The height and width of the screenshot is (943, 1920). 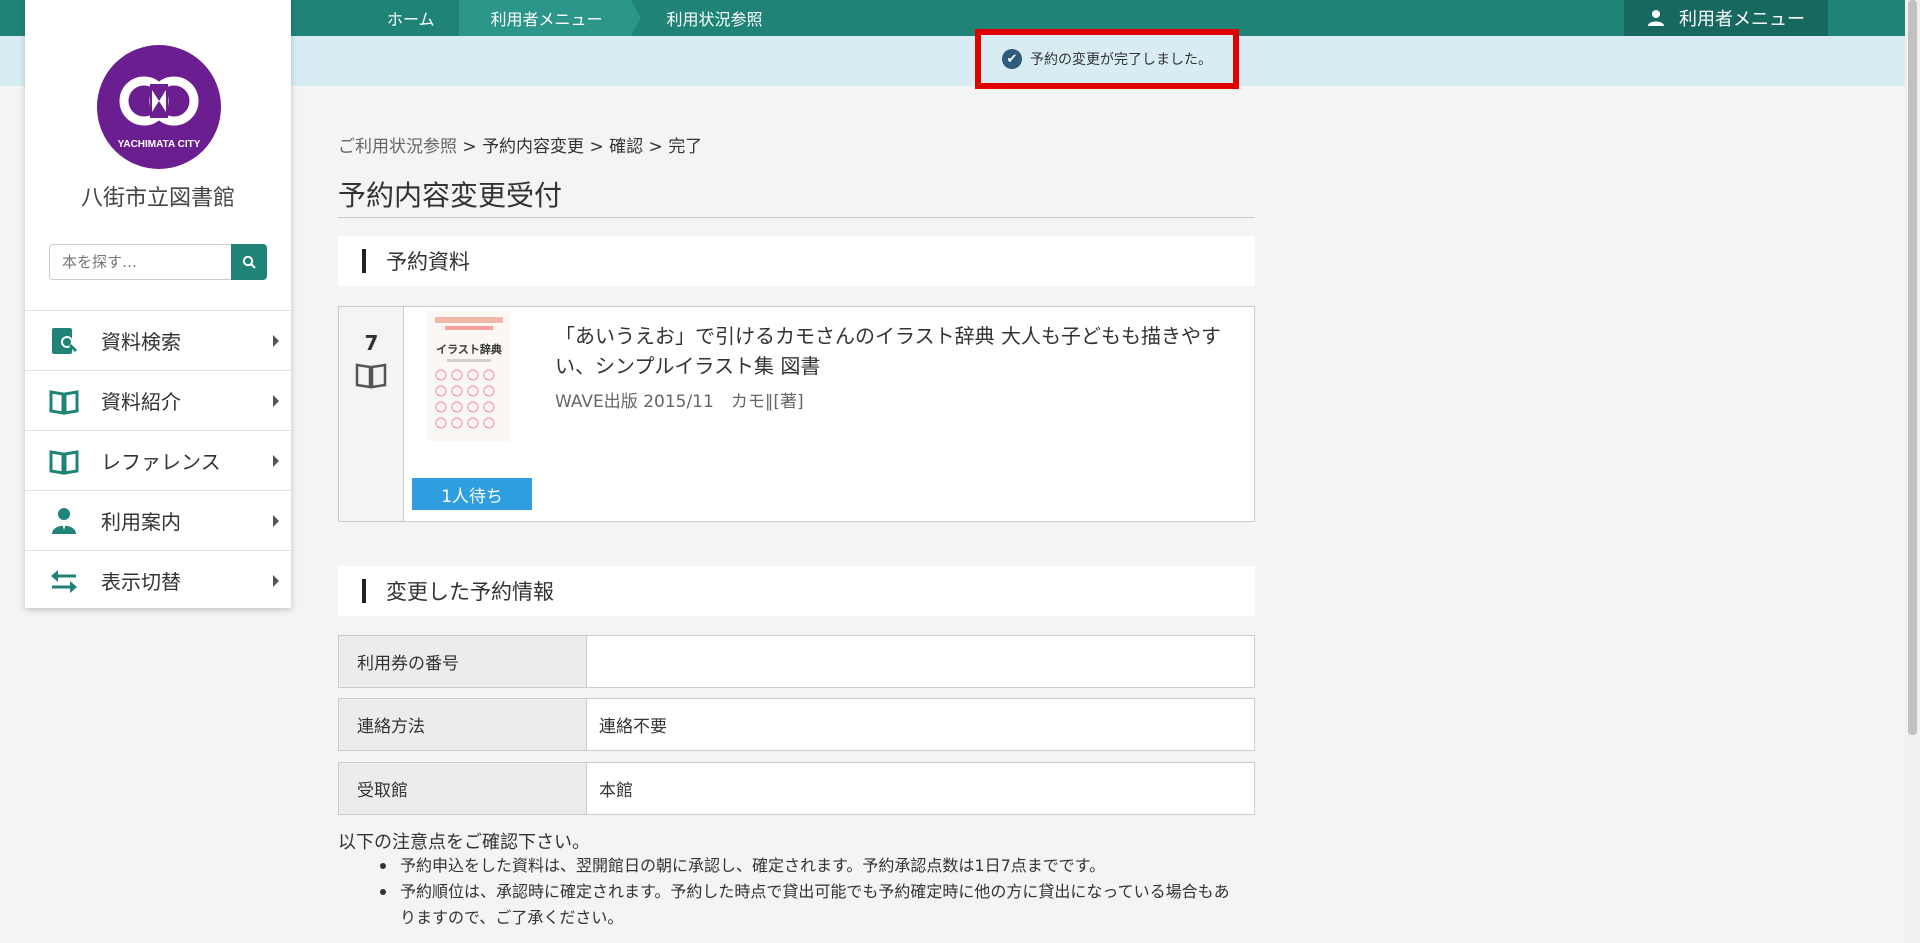 What do you see at coordinates (140, 262) in the screenshot?
I see `search-input` at bounding box center [140, 262].